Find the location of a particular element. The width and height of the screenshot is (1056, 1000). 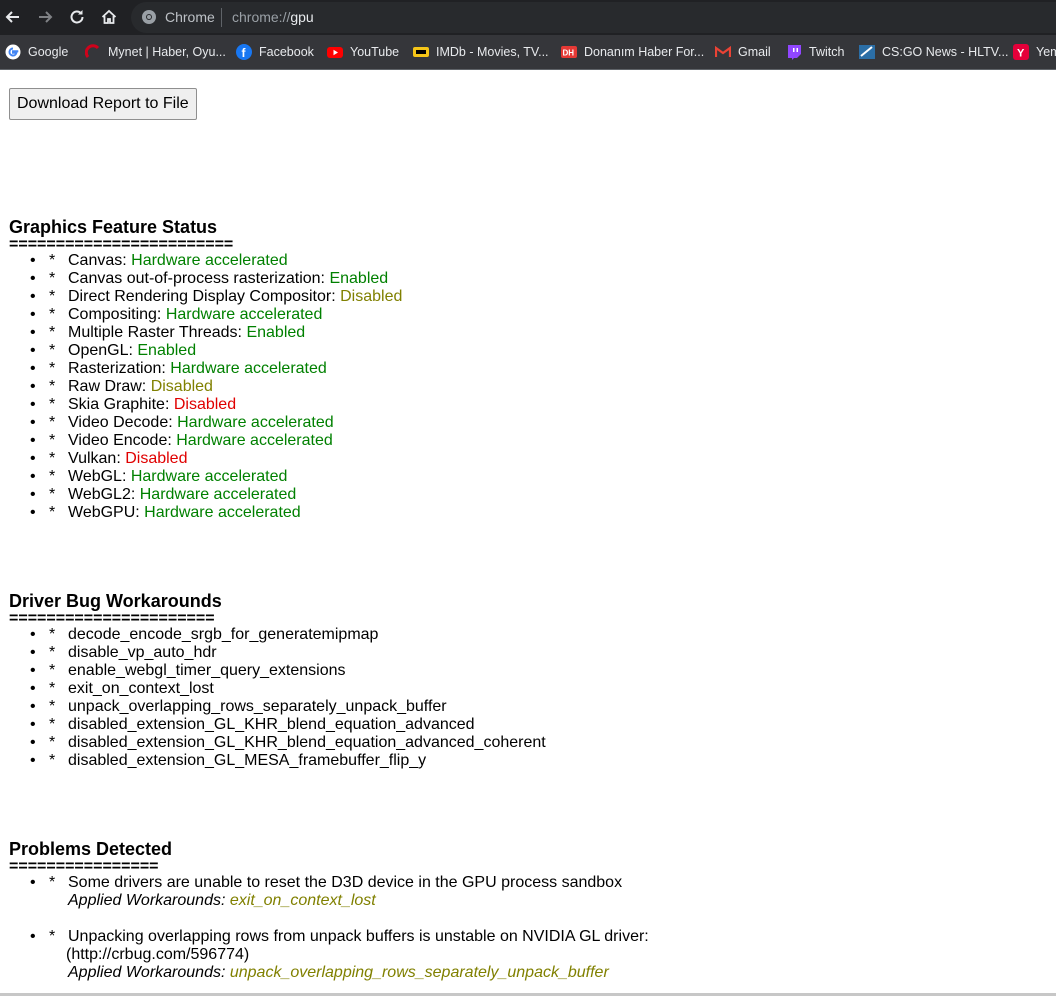

hltv-icon is located at coordinates (867, 52).